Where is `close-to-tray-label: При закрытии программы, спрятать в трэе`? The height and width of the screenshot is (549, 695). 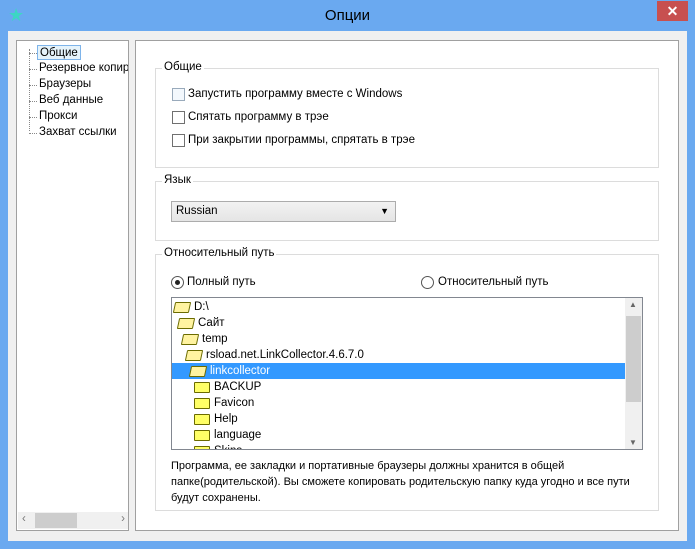
close-to-tray-label: При закрытии программы, спрятать в трэе is located at coordinates (301, 140).